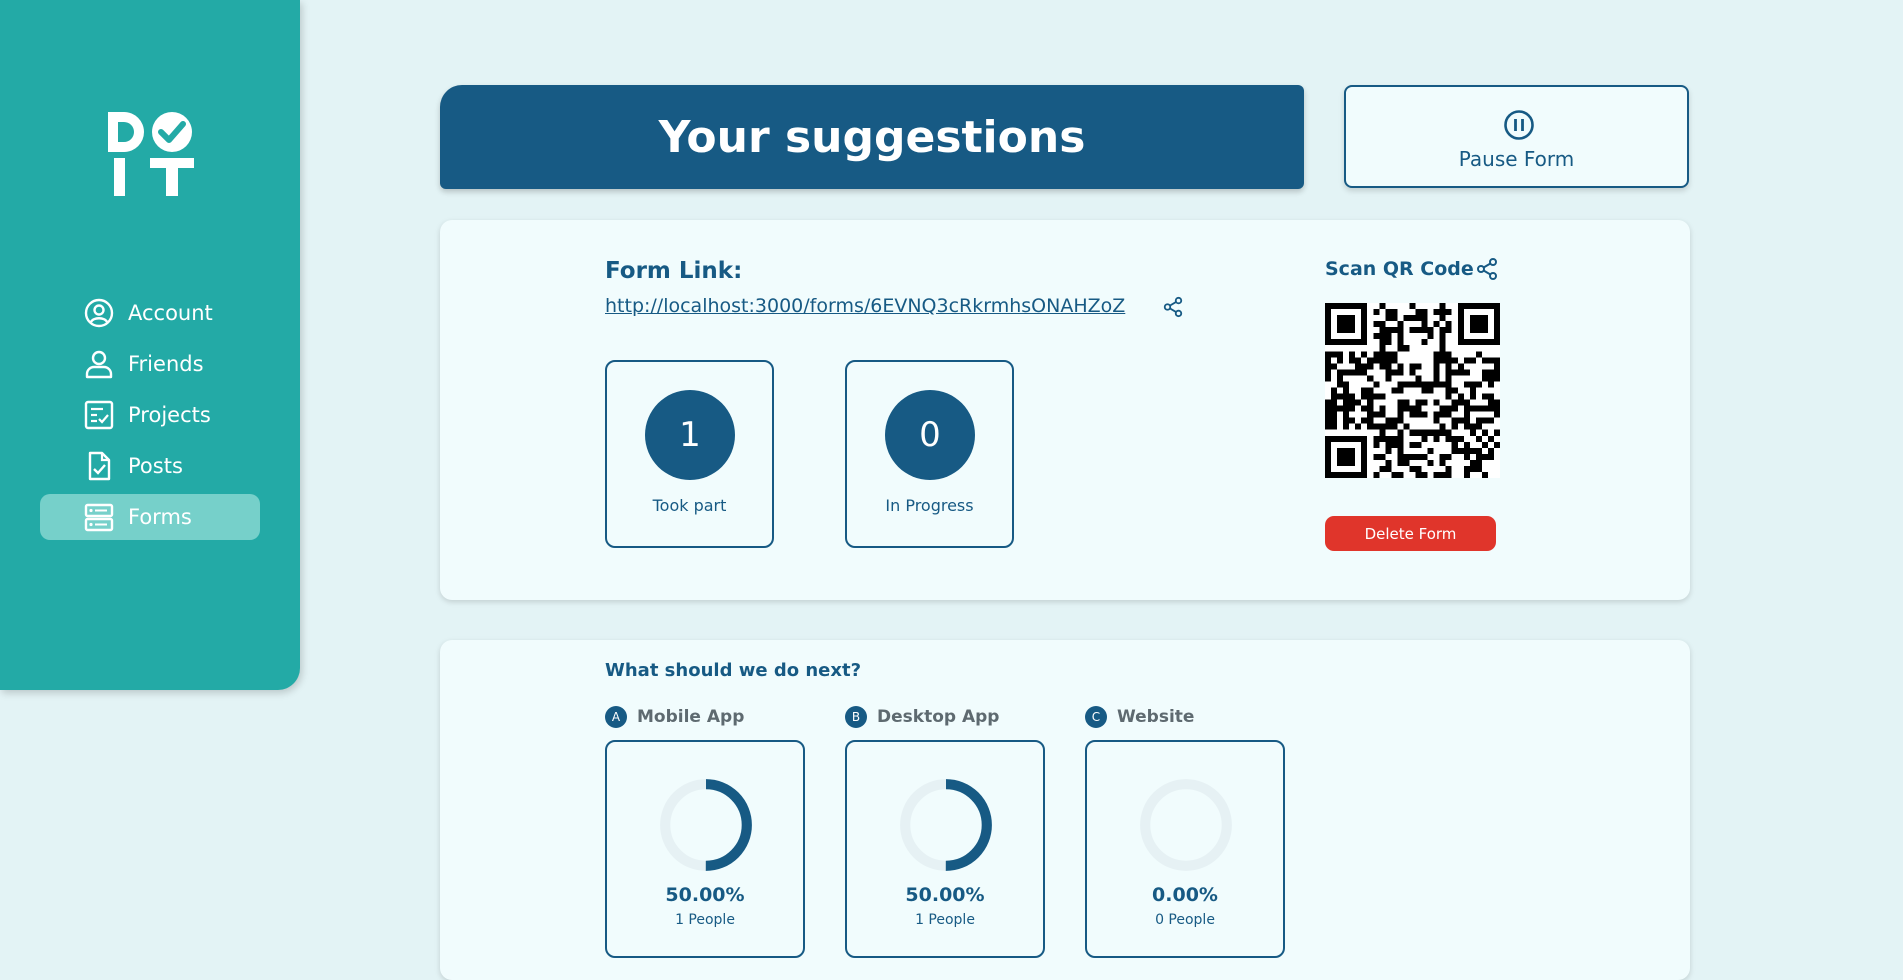 The image size is (1903, 980). Describe the element at coordinates (99, 517) in the screenshot. I see `forms-icon` at that location.